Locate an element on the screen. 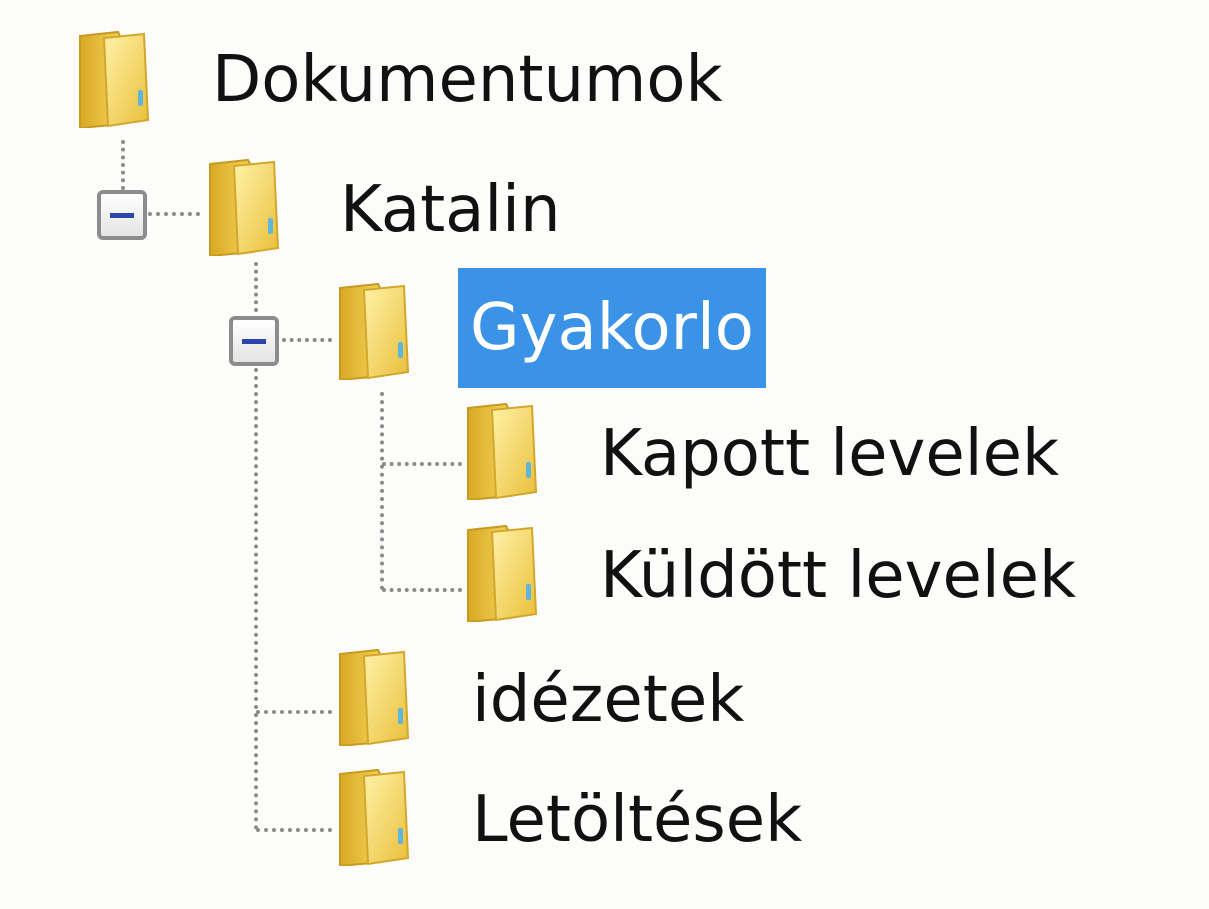 The image size is (1209, 909). tree-item-label: Katalin is located at coordinates (450, 210).